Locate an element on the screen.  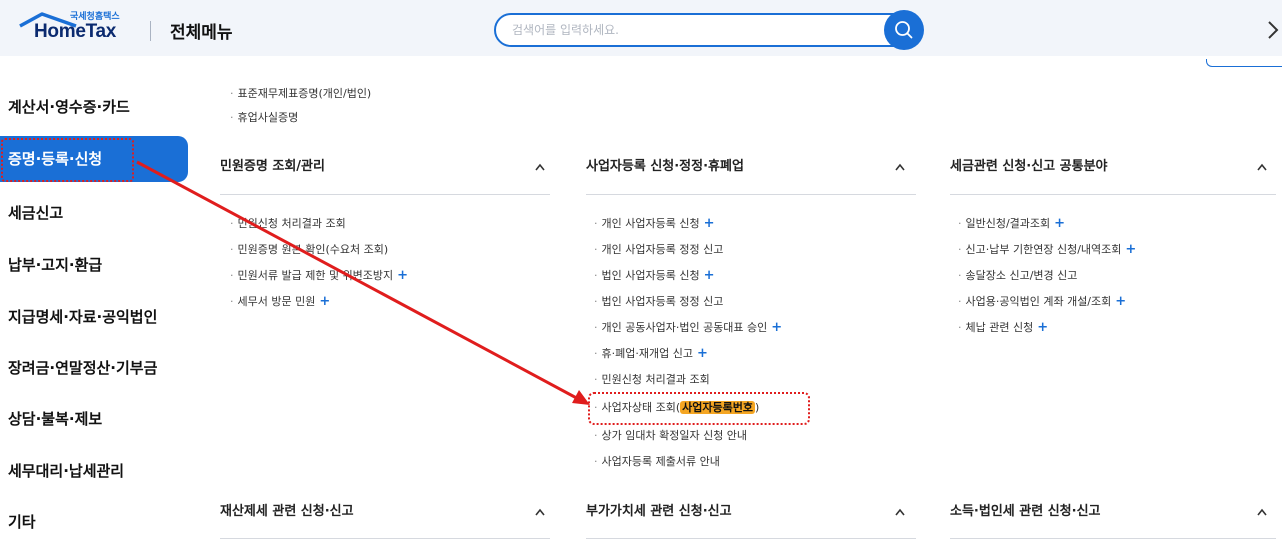
sidebar-item-label: 지급명세·자료·공익법인 is located at coordinates (83, 317).